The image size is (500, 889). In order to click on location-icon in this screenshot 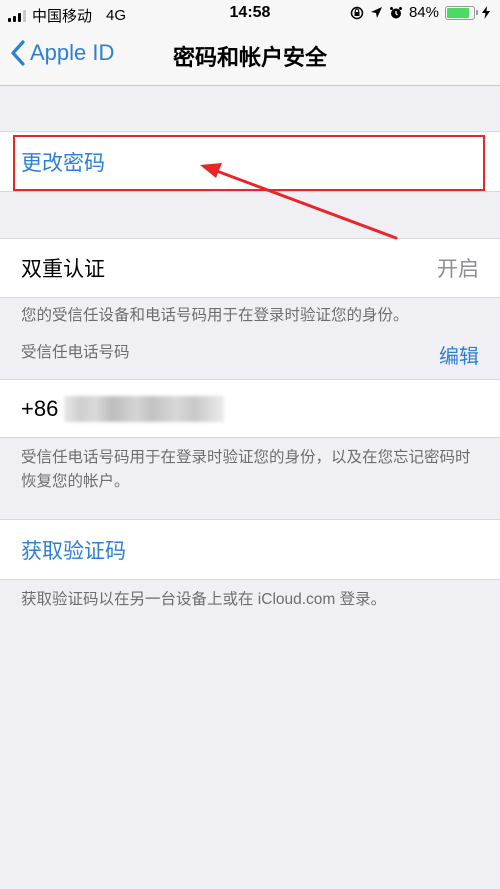, I will do `click(376, 12)`.